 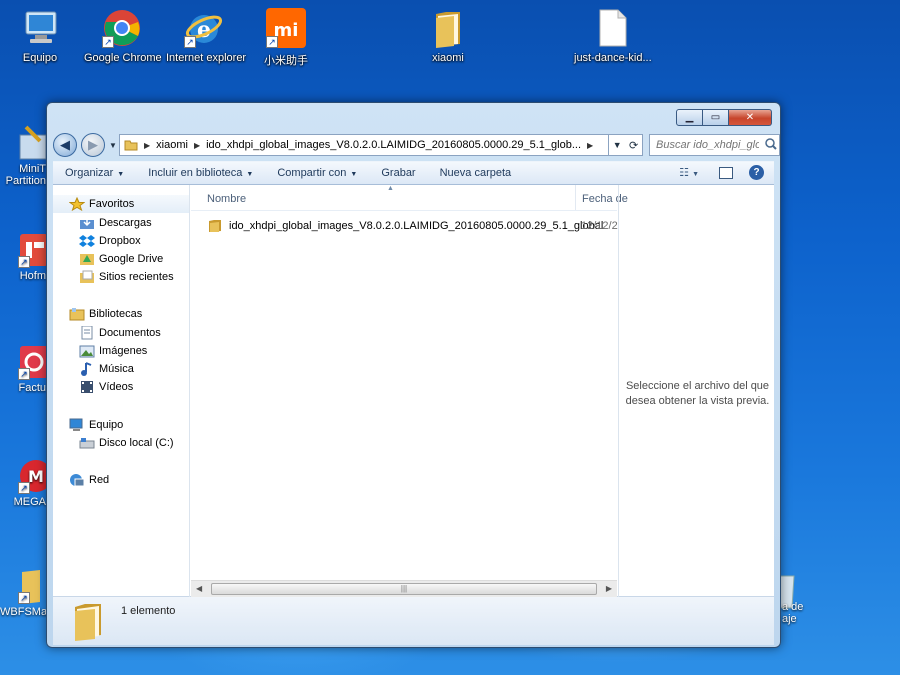 I want to click on organize-label: Organizar, so click(x=89, y=173).